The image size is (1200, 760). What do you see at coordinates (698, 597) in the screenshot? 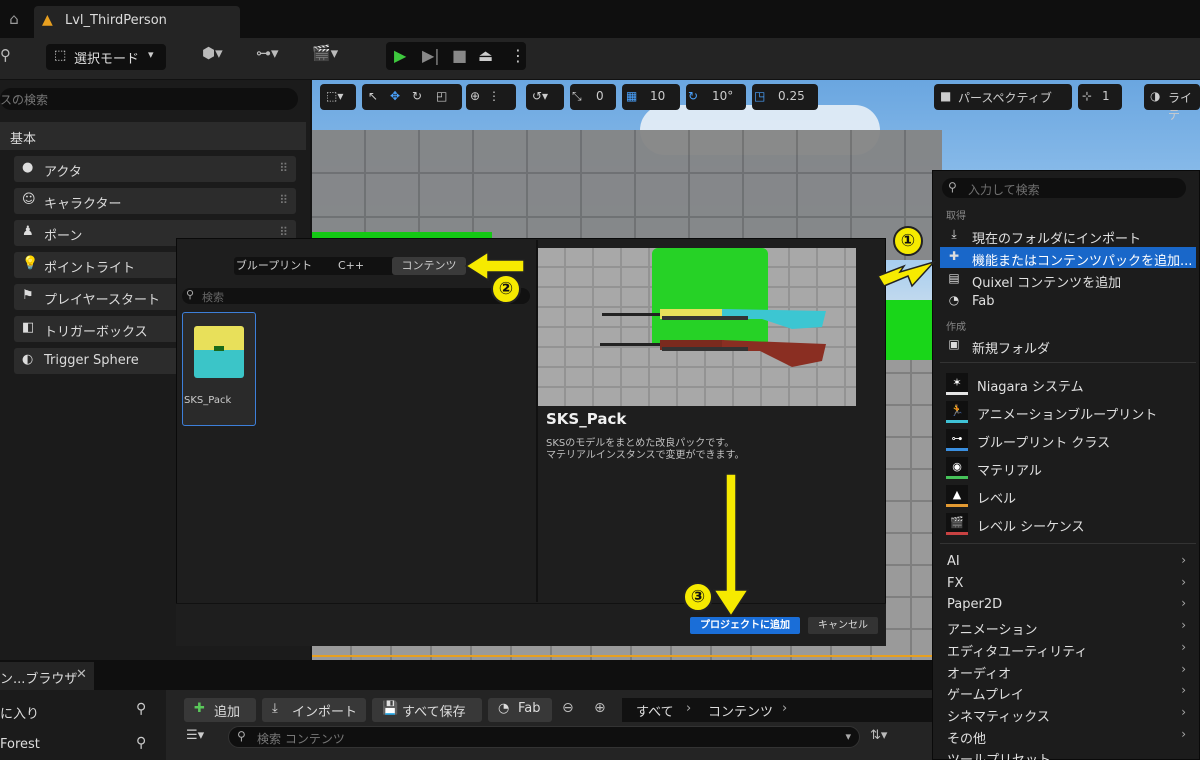
I see `annotation-badge-3: ③` at bounding box center [698, 597].